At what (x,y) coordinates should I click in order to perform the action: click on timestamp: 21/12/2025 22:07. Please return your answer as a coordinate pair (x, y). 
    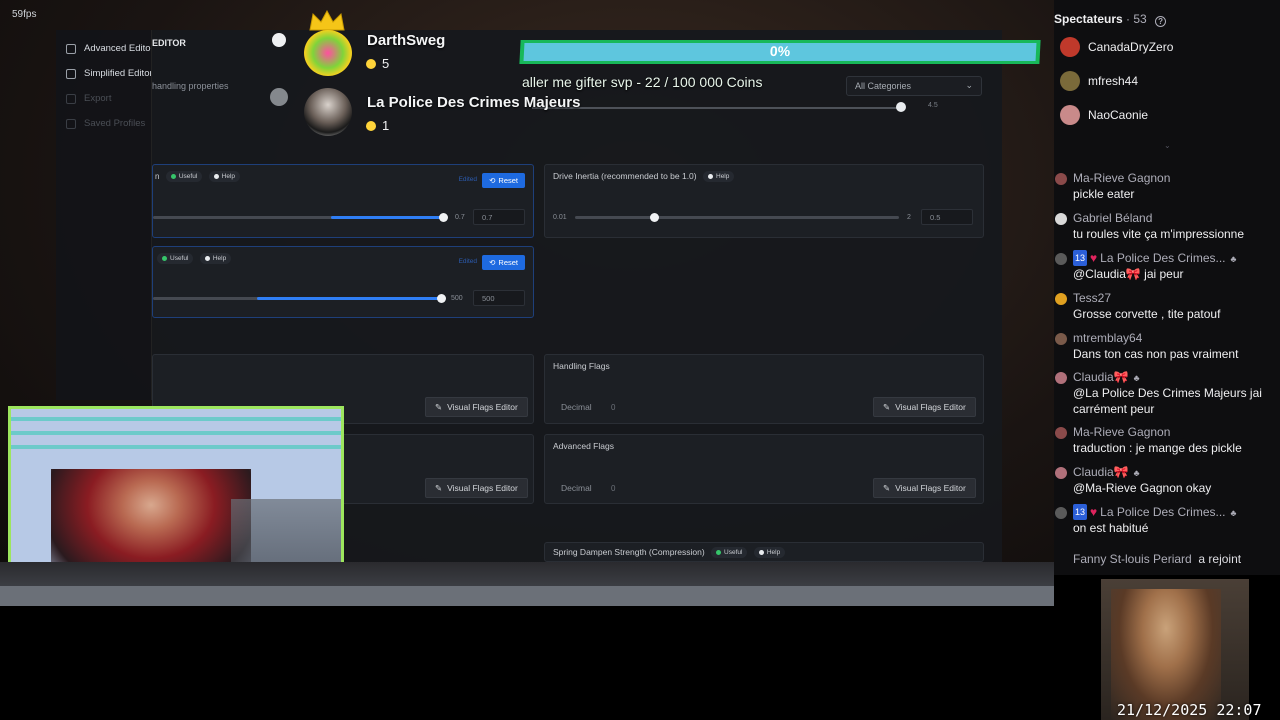
    Looking at the image, I should click on (1189, 710).